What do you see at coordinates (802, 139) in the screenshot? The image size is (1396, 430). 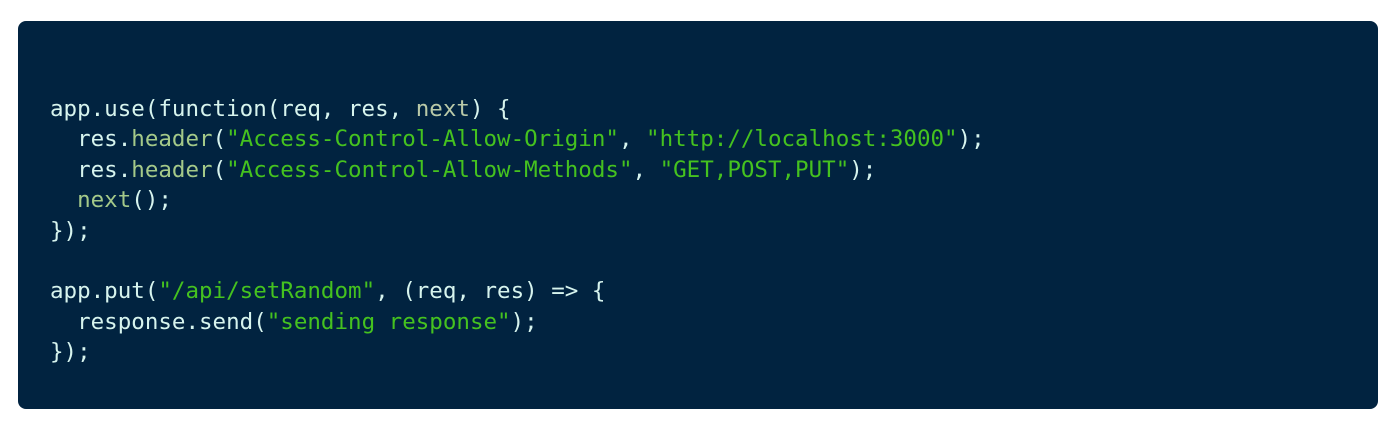 I see `code-token: "http://localhost:3000"` at bounding box center [802, 139].